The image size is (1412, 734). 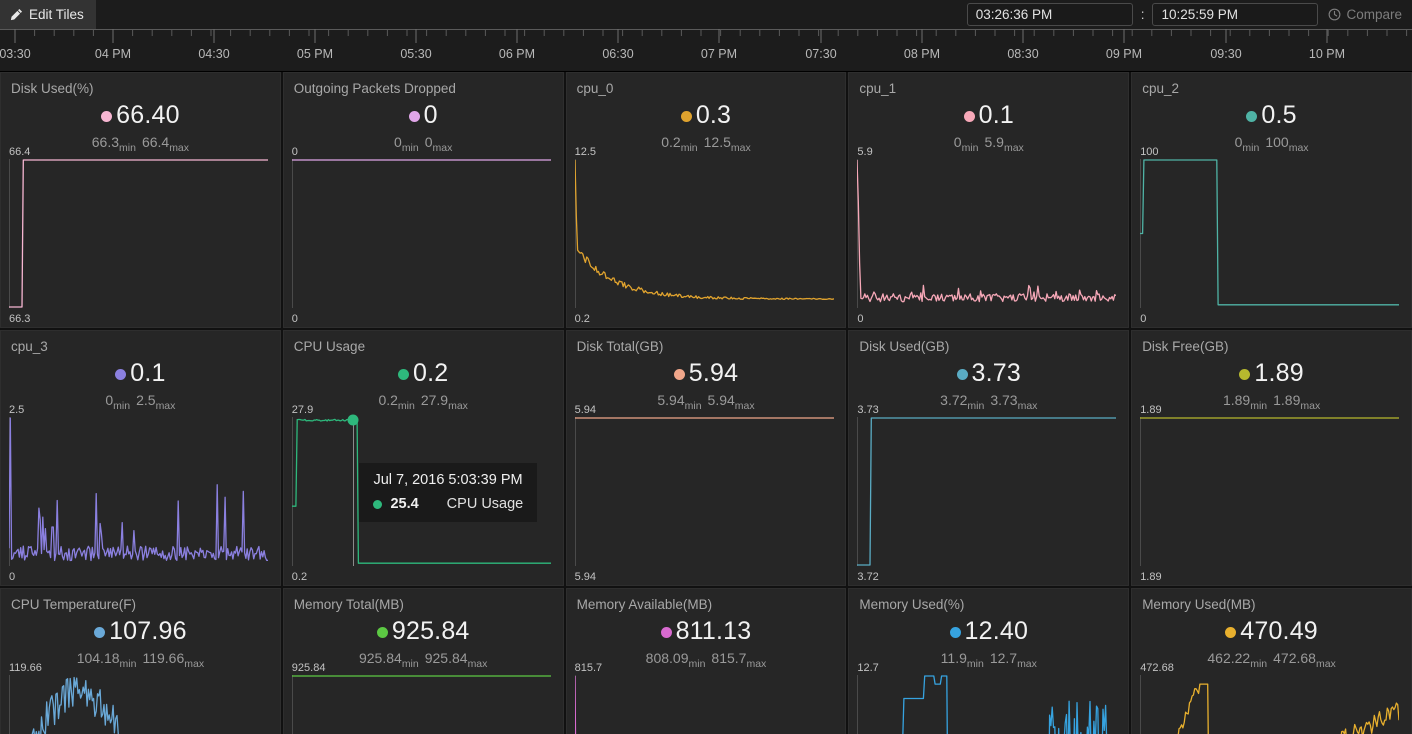 I want to click on sparkline-container: 815.7, so click(x=706, y=698).